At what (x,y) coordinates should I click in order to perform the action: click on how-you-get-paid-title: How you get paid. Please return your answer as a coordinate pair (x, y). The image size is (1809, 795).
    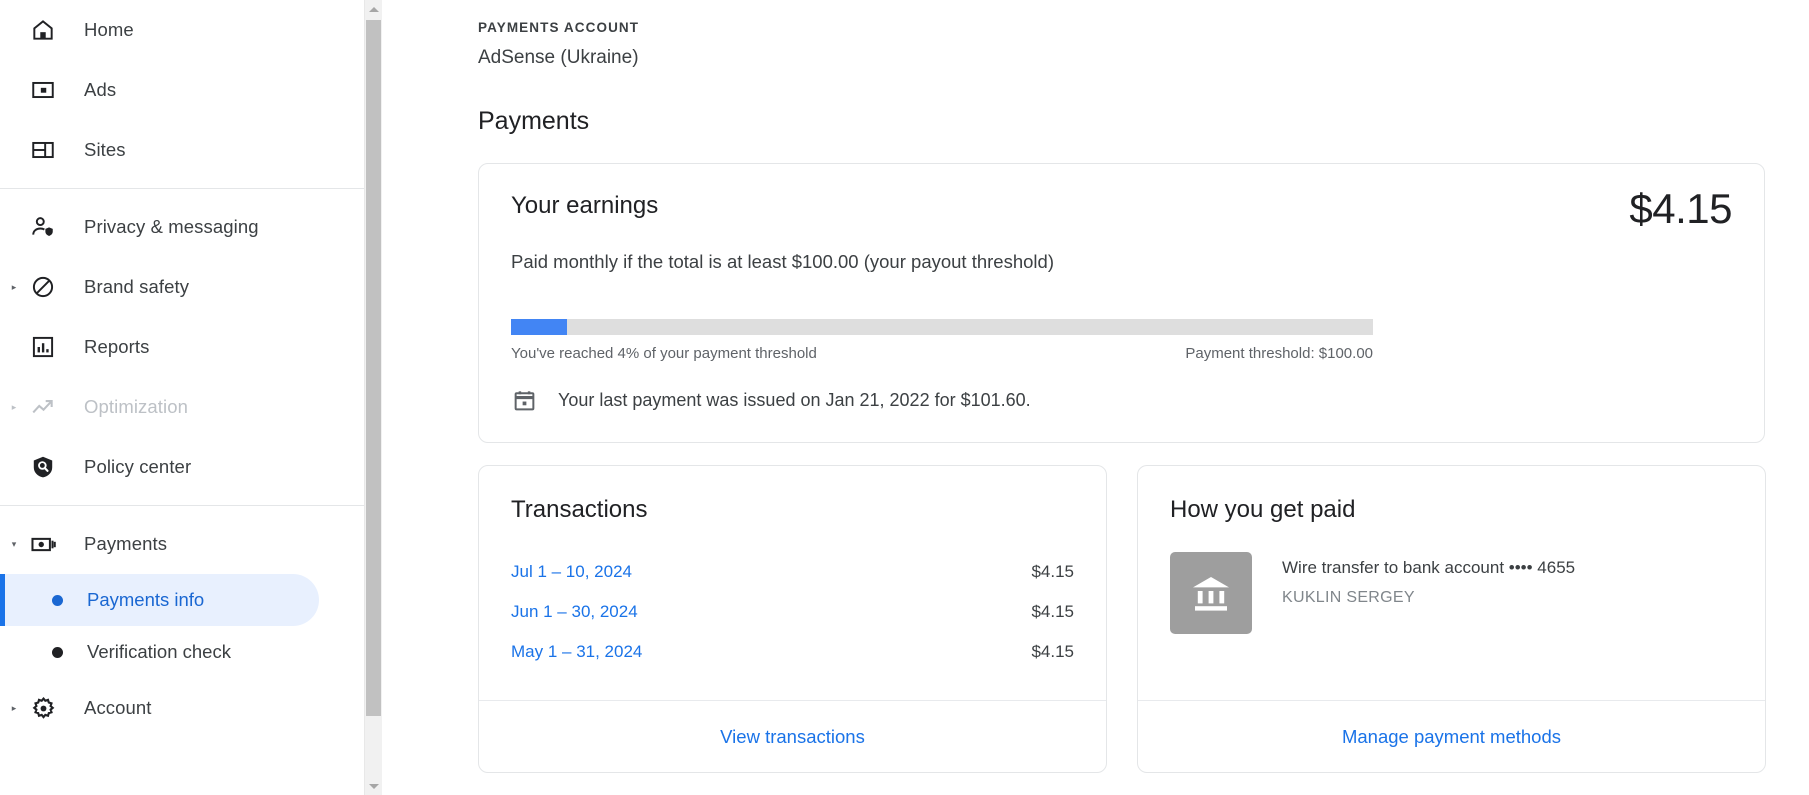
    Looking at the image, I should click on (1263, 509).